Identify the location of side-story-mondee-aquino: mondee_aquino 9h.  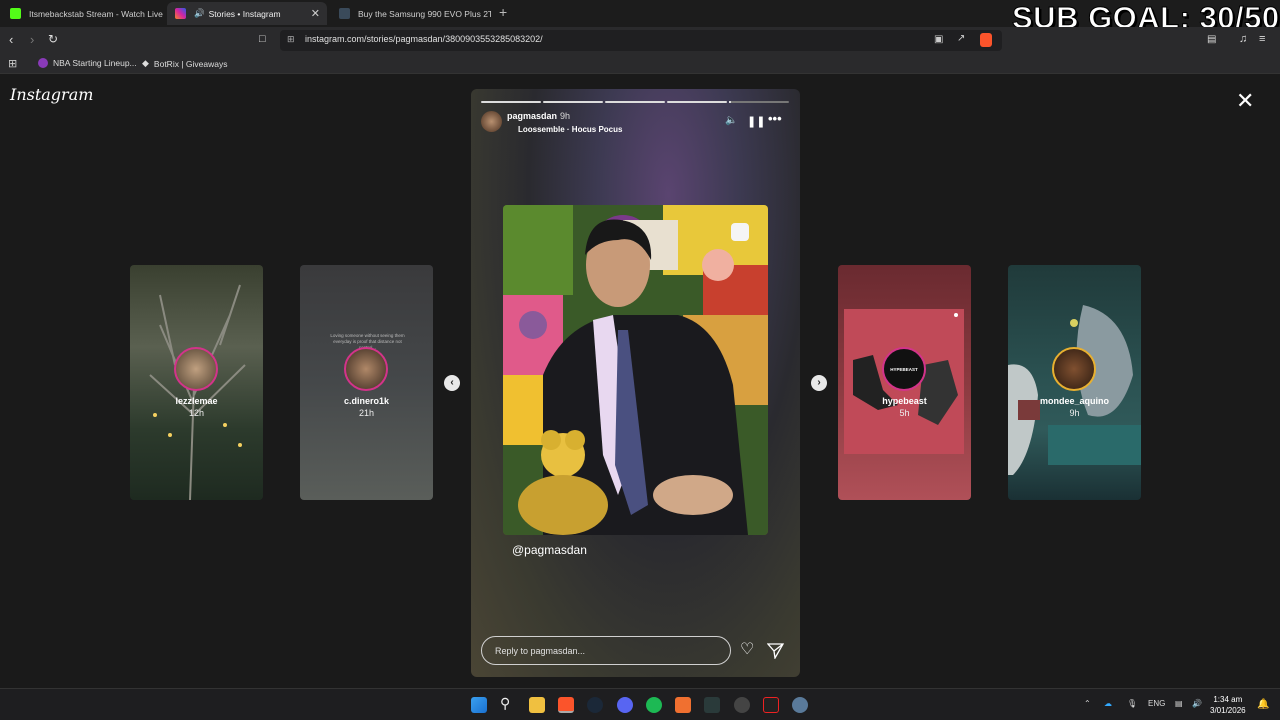
(1074, 382).